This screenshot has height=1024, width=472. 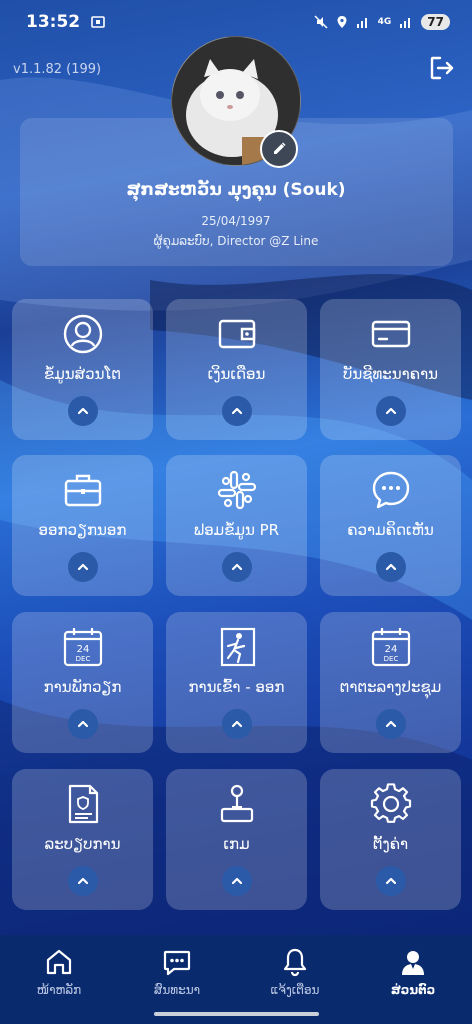 I want to click on tile-label: ເງິນເດືອນ, so click(x=236, y=374).